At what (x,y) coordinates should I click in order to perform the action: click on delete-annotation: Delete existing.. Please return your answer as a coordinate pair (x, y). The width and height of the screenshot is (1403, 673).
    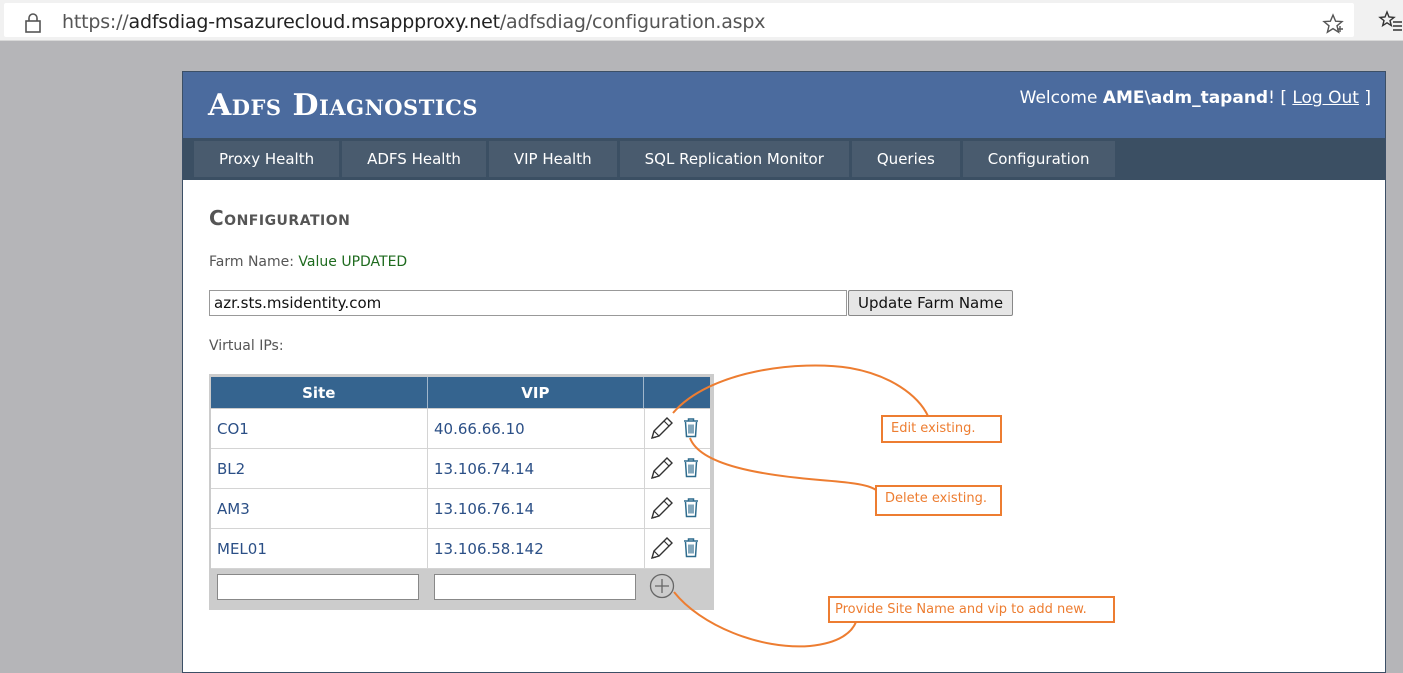
    Looking at the image, I should click on (938, 500).